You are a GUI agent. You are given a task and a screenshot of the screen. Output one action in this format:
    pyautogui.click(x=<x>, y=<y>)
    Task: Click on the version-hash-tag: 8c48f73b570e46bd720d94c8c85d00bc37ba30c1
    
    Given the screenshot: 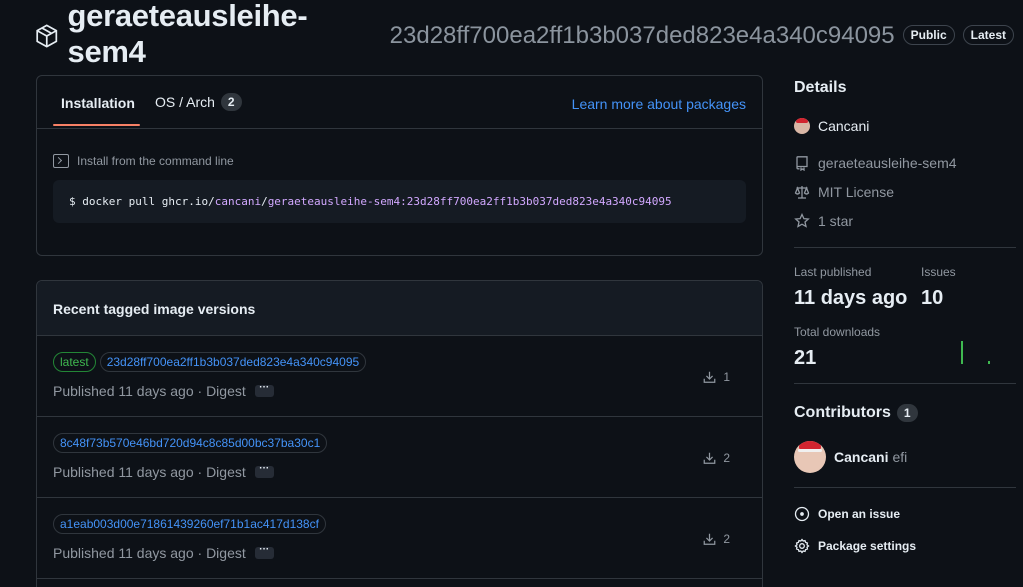 What is the action you would take?
    pyautogui.click(x=190, y=443)
    